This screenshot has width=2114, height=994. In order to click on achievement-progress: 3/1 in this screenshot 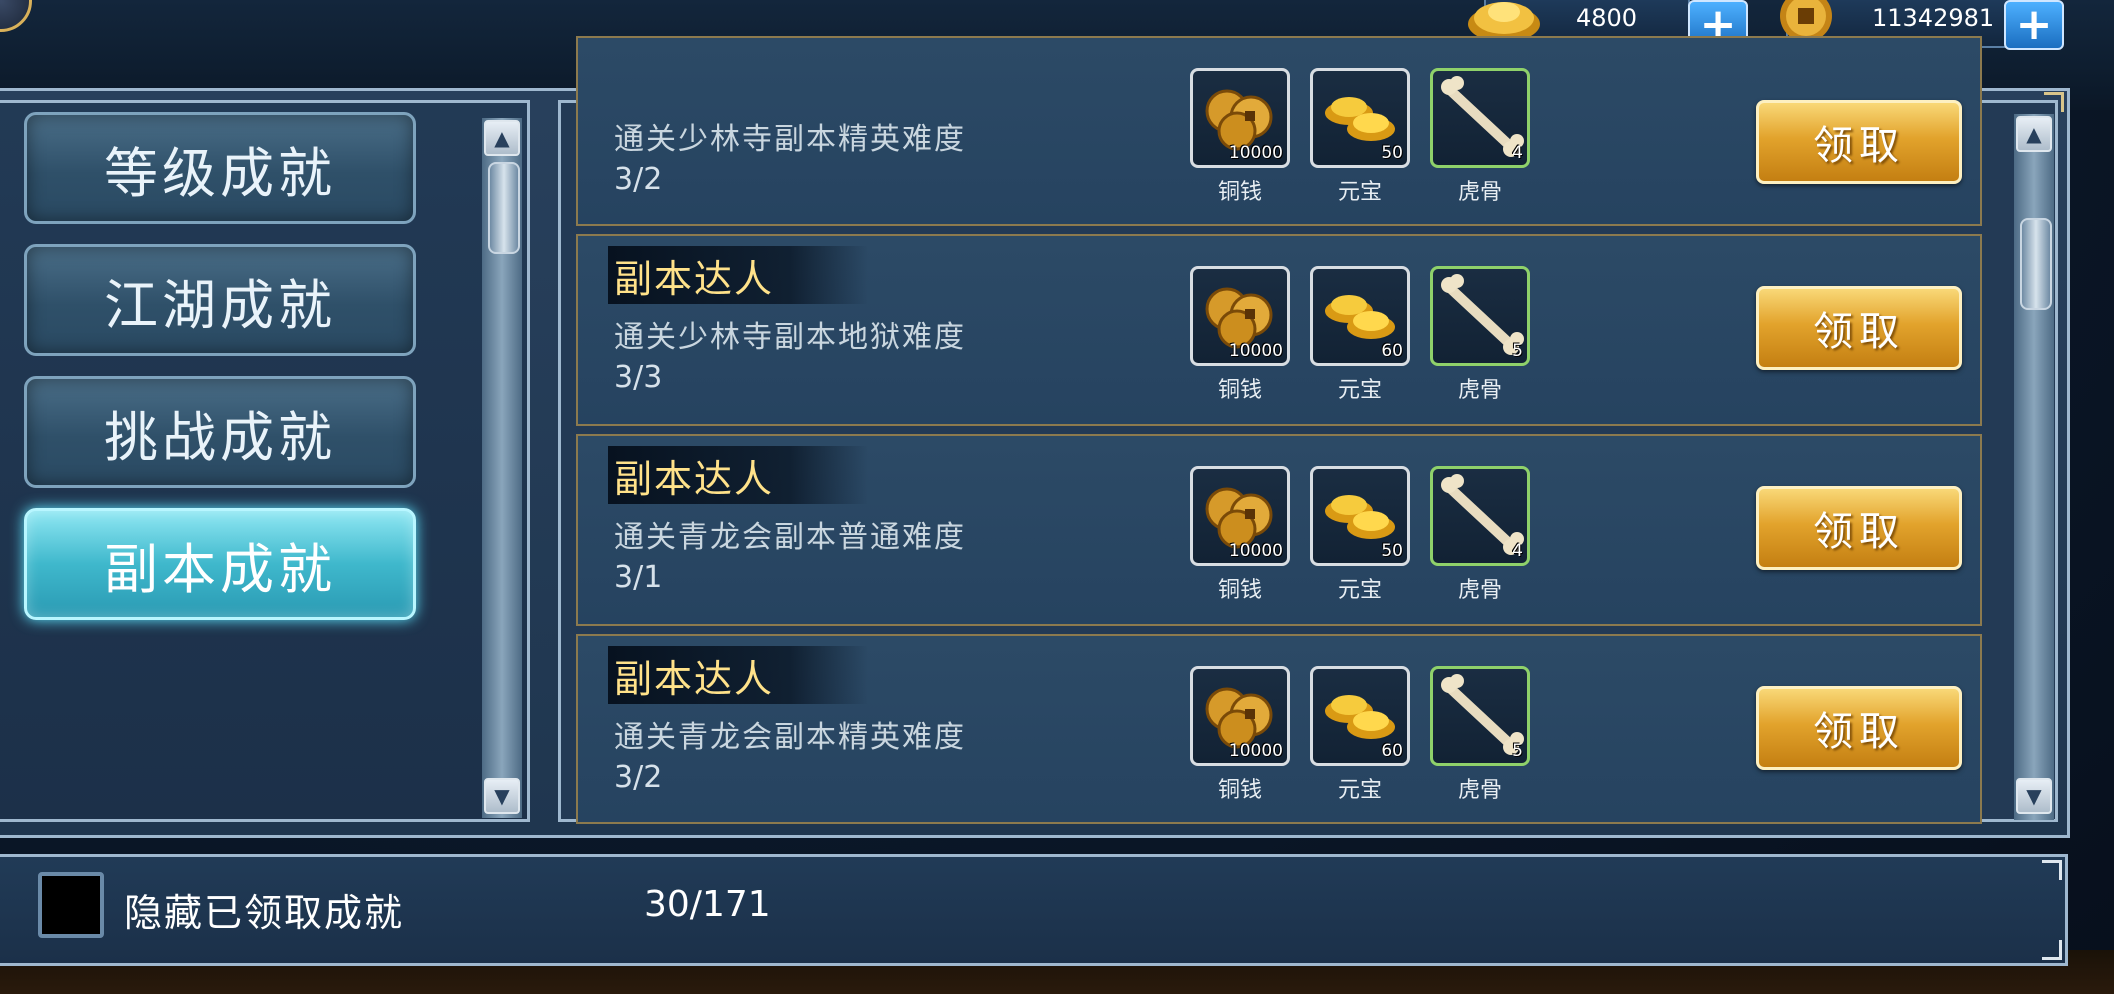, I will do `click(638, 577)`.